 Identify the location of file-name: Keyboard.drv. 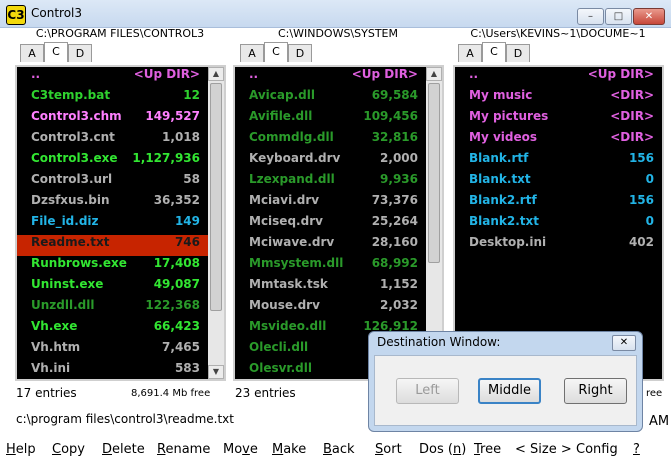
(295, 158).